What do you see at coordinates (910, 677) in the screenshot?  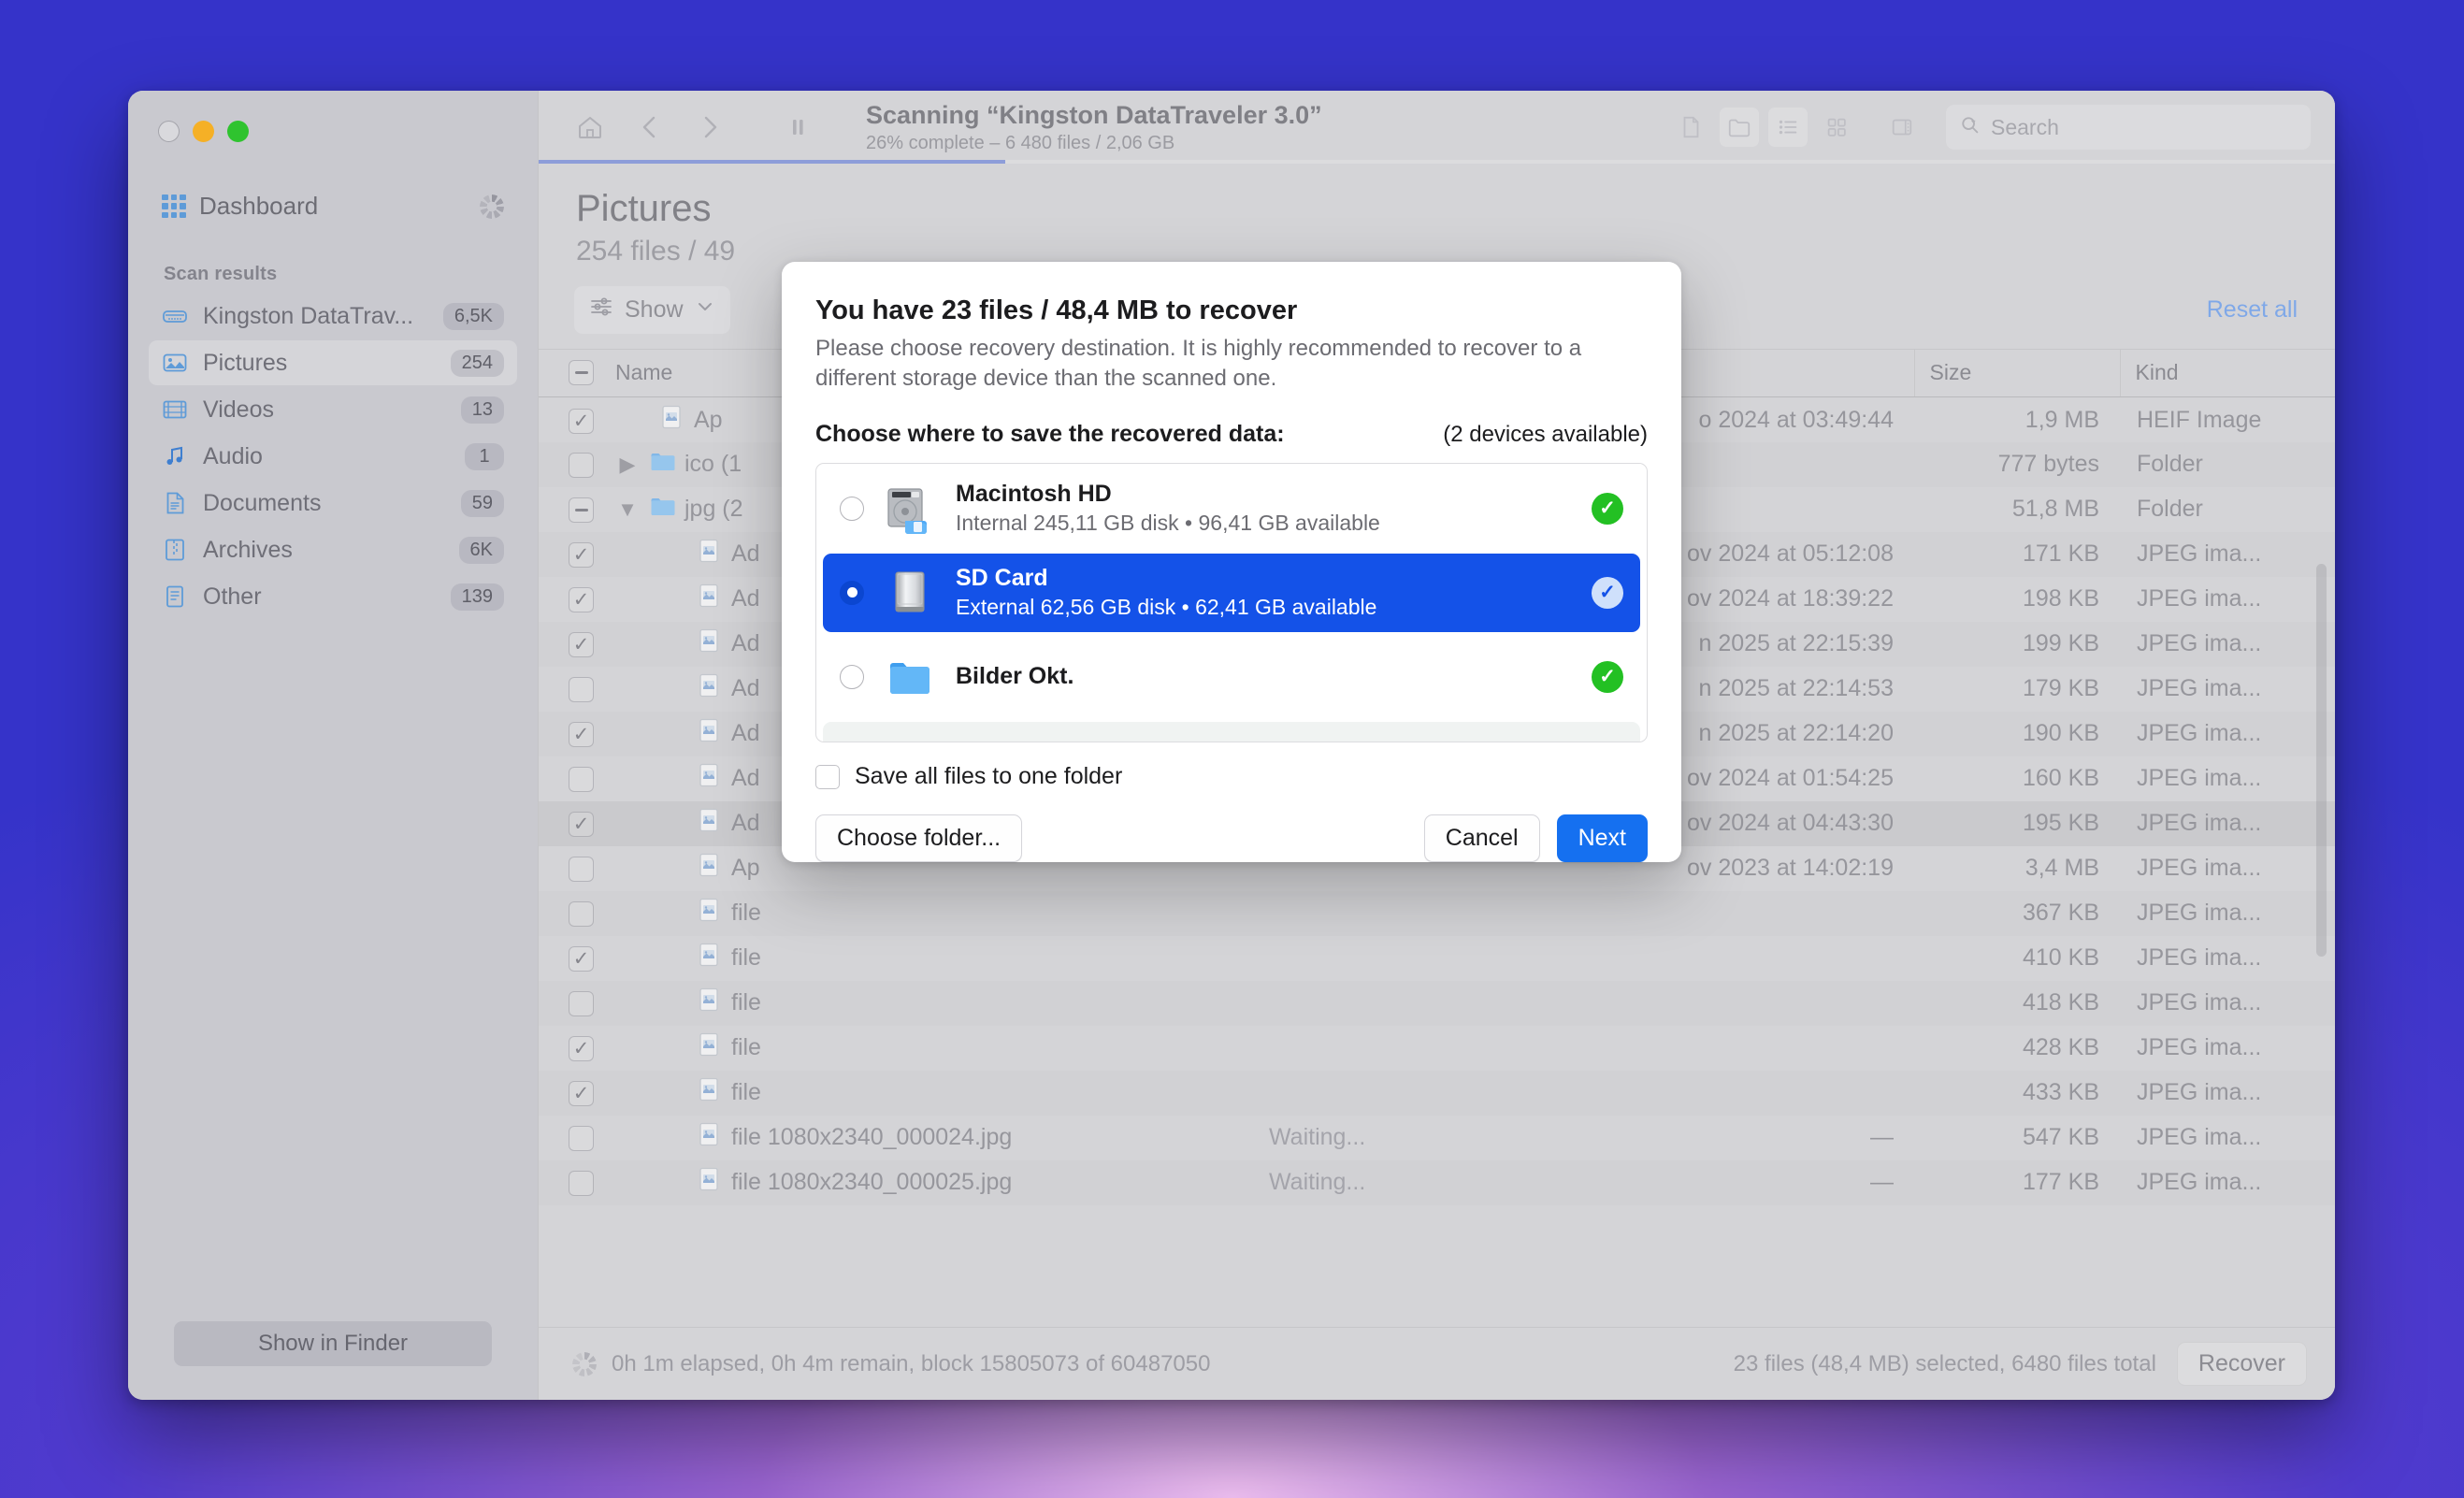 I see `folder-icon` at bounding box center [910, 677].